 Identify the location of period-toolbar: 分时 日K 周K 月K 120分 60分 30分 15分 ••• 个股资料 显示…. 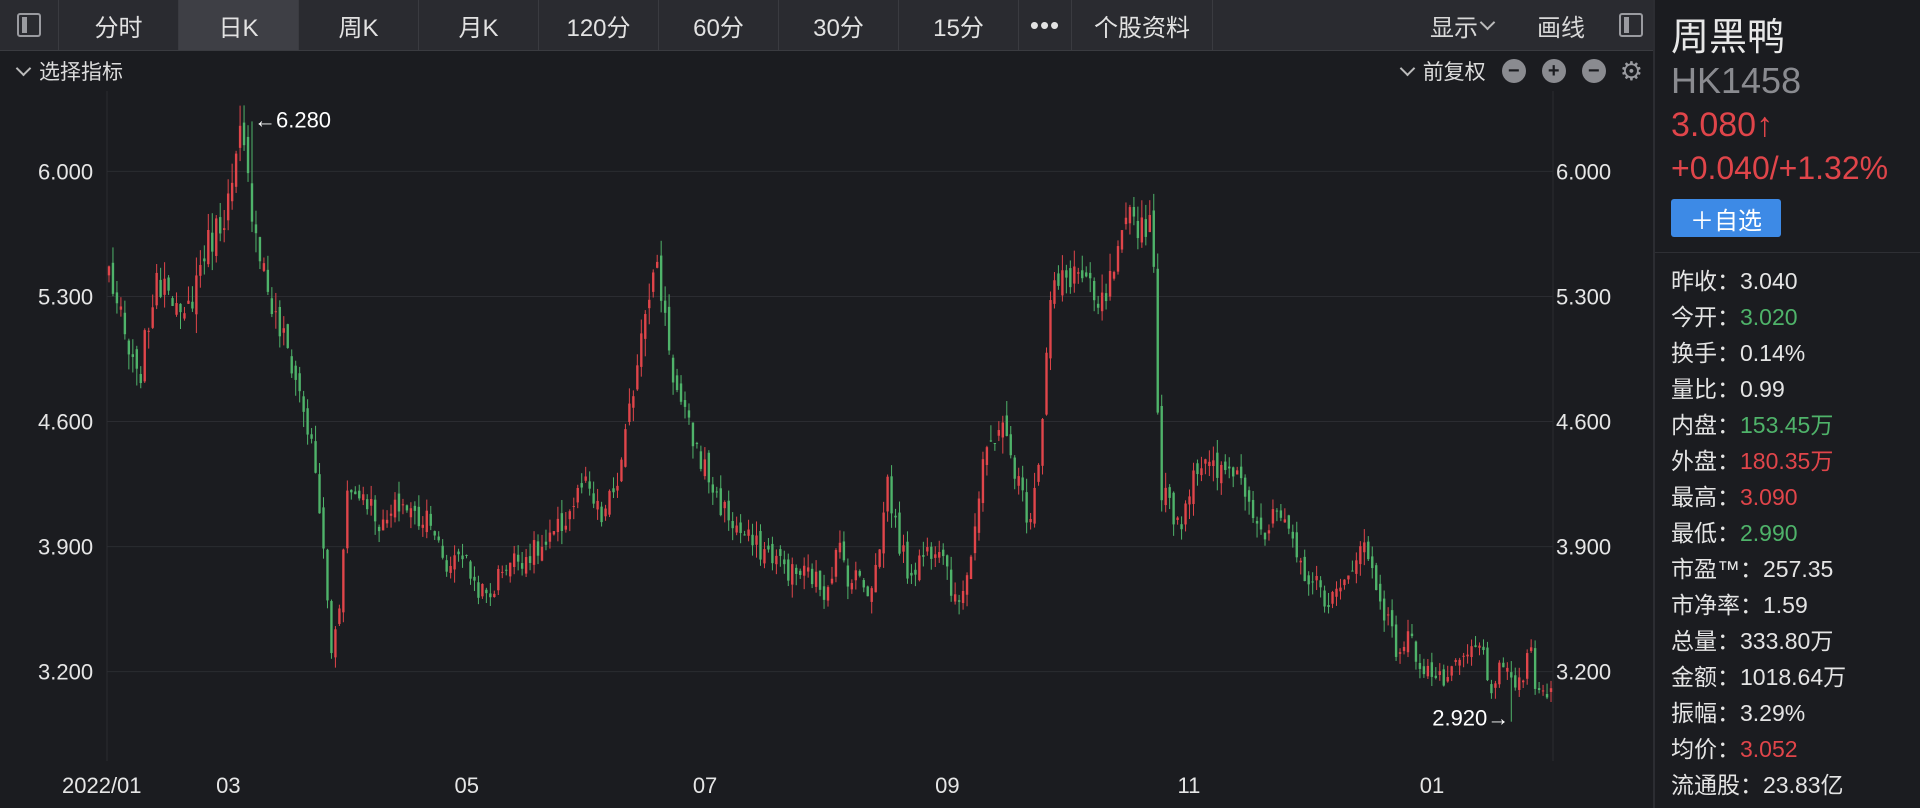
(826, 25).